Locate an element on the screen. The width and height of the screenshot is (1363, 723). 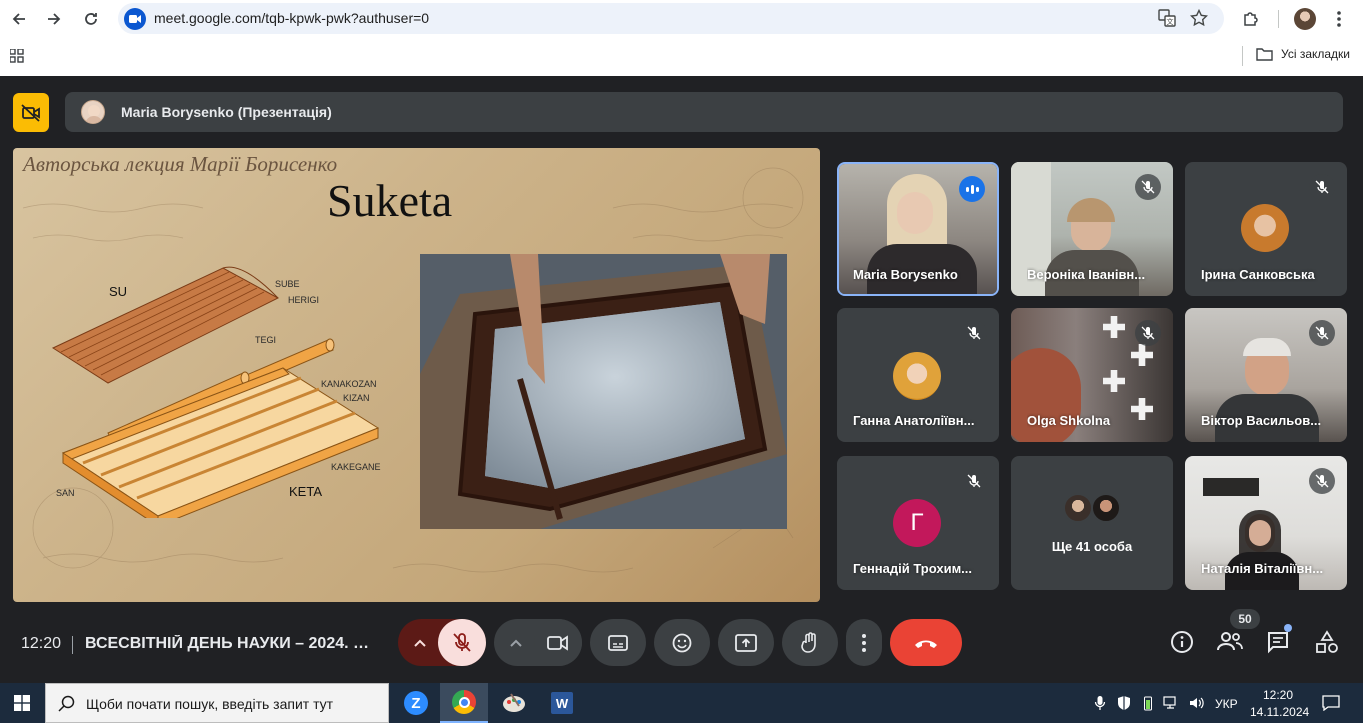
arrow-left-icon is located at coordinates (18, 19).